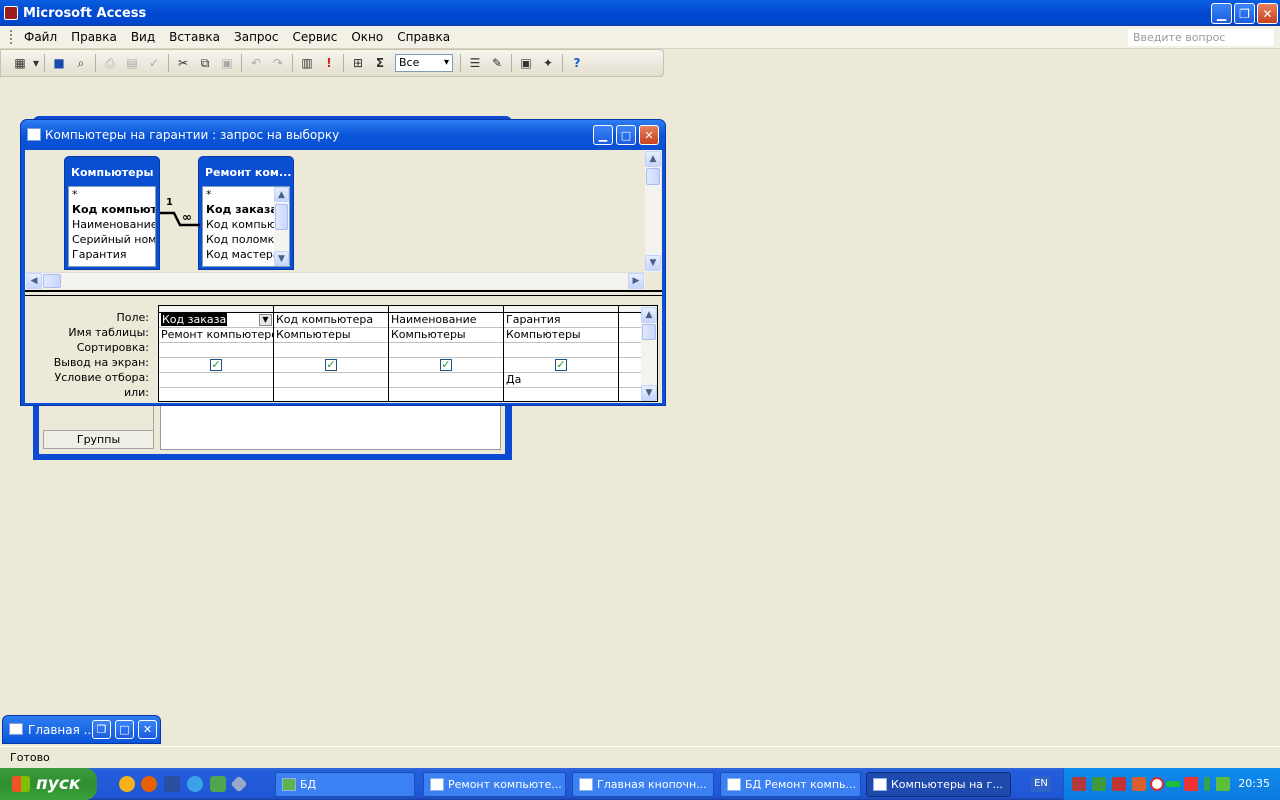  Describe the element at coordinates (256, 63) in the screenshot. I see `undo-icon: ↶` at that location.